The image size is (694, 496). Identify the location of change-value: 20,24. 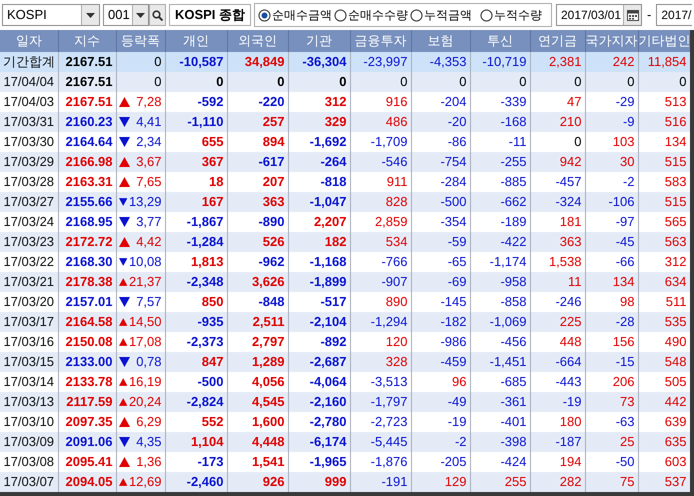
(145, 402).